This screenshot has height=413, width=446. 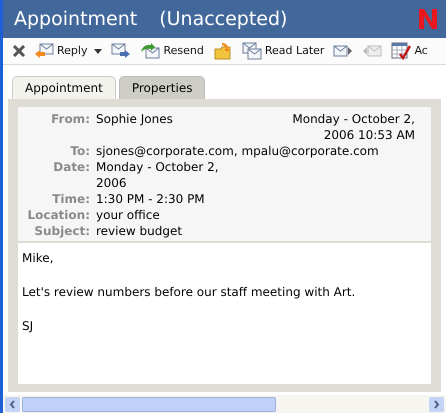 What do you see at coordinates (162, 87) in the screenshot?
I see `tab: Properties` at bounding box center [162, 87].